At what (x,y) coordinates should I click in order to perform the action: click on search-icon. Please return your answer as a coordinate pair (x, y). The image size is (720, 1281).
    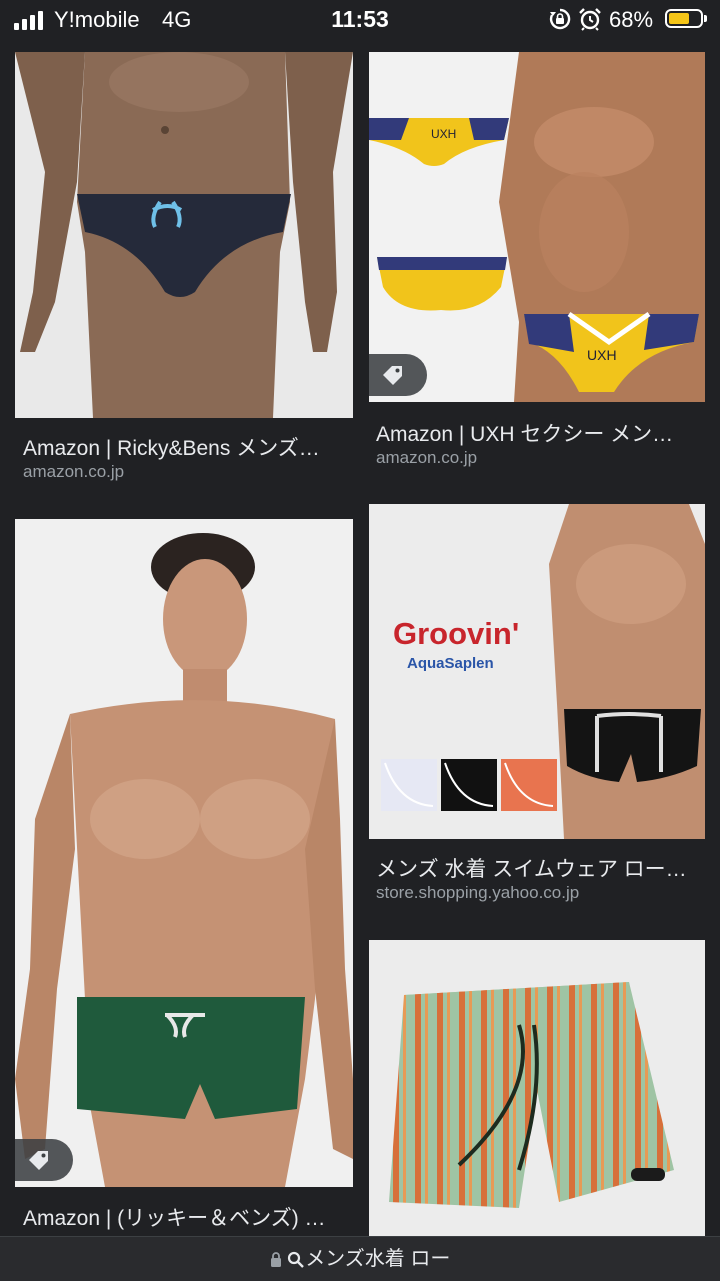
    Looking at the image, I should click on (296, 1259).